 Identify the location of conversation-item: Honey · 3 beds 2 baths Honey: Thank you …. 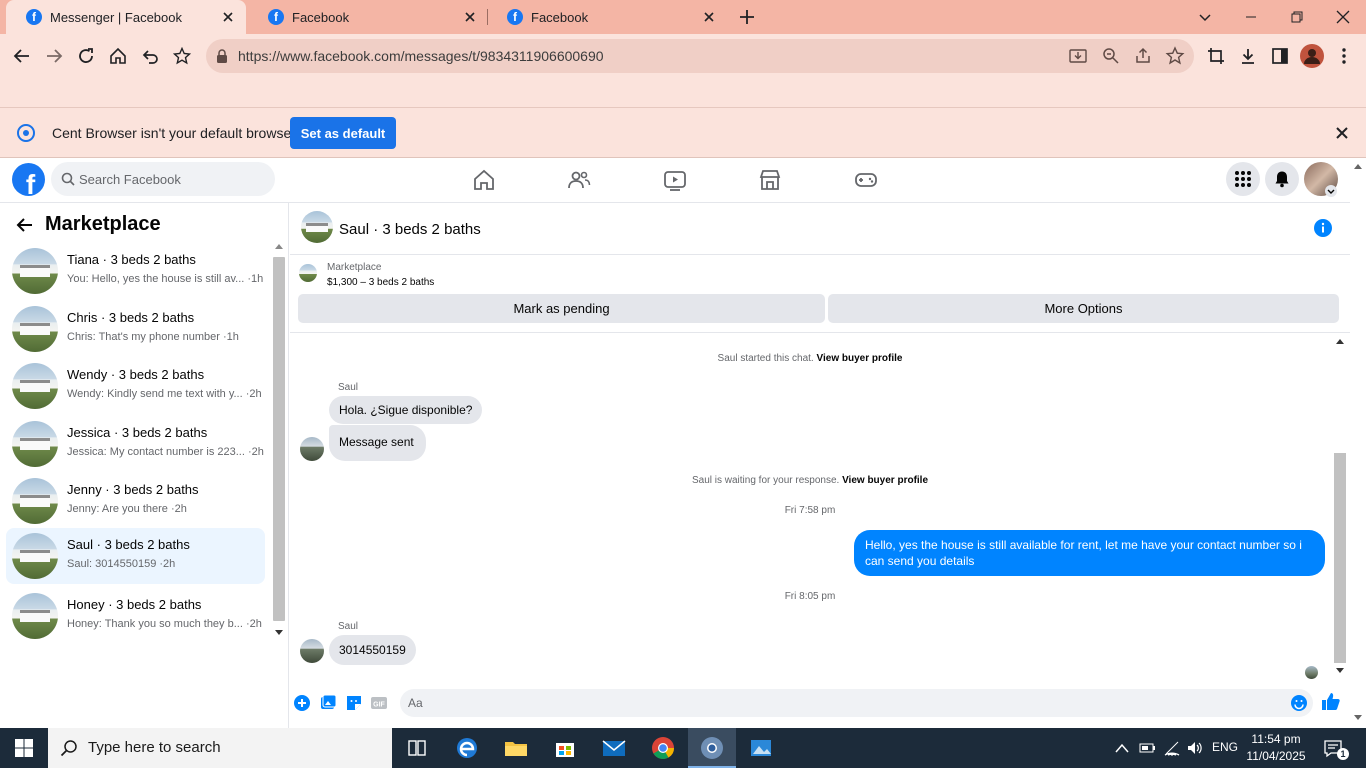
(135, 616).